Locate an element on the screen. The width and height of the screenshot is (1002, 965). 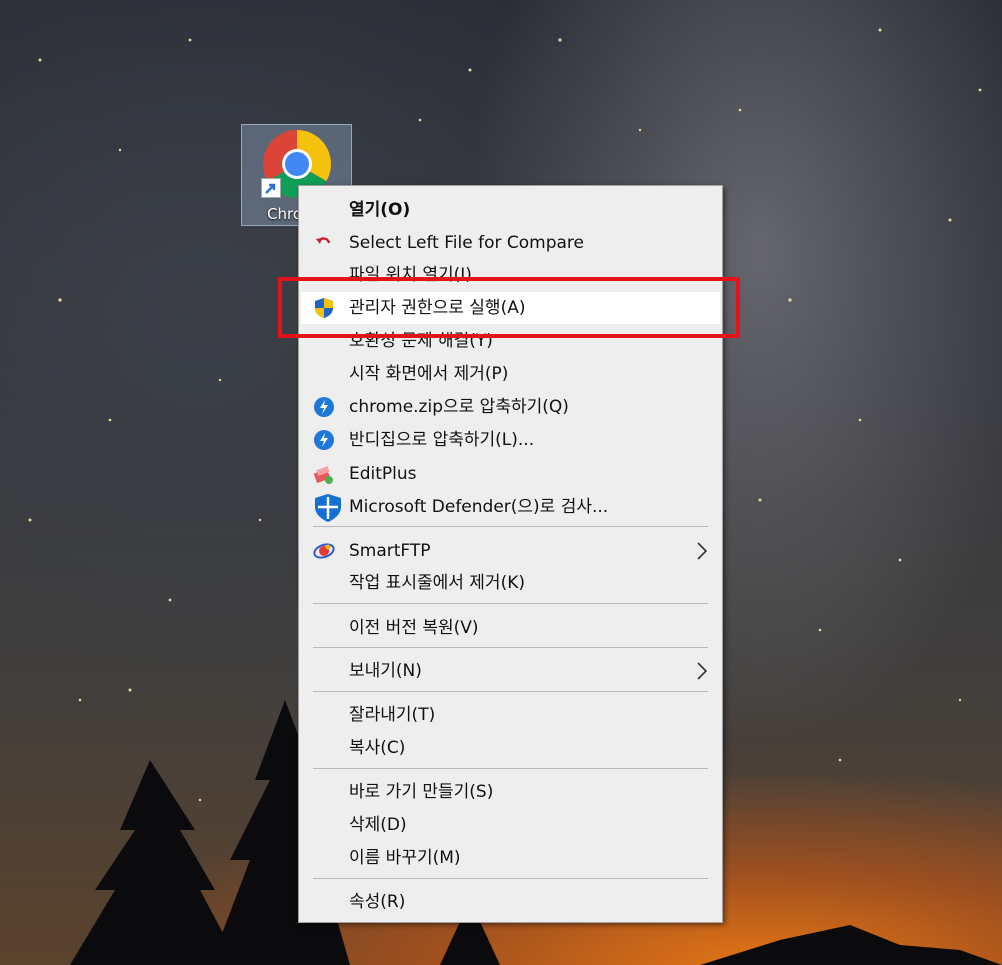
menu-item-label: 잘라내기(T) is located at coordinates (392, 715).